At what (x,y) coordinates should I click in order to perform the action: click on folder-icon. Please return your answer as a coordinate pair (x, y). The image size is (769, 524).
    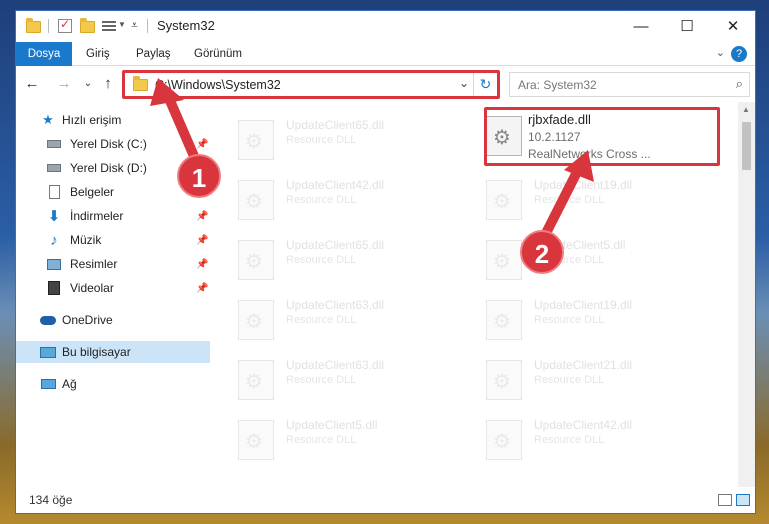
    Looking at the image, I should click on (33, 26).